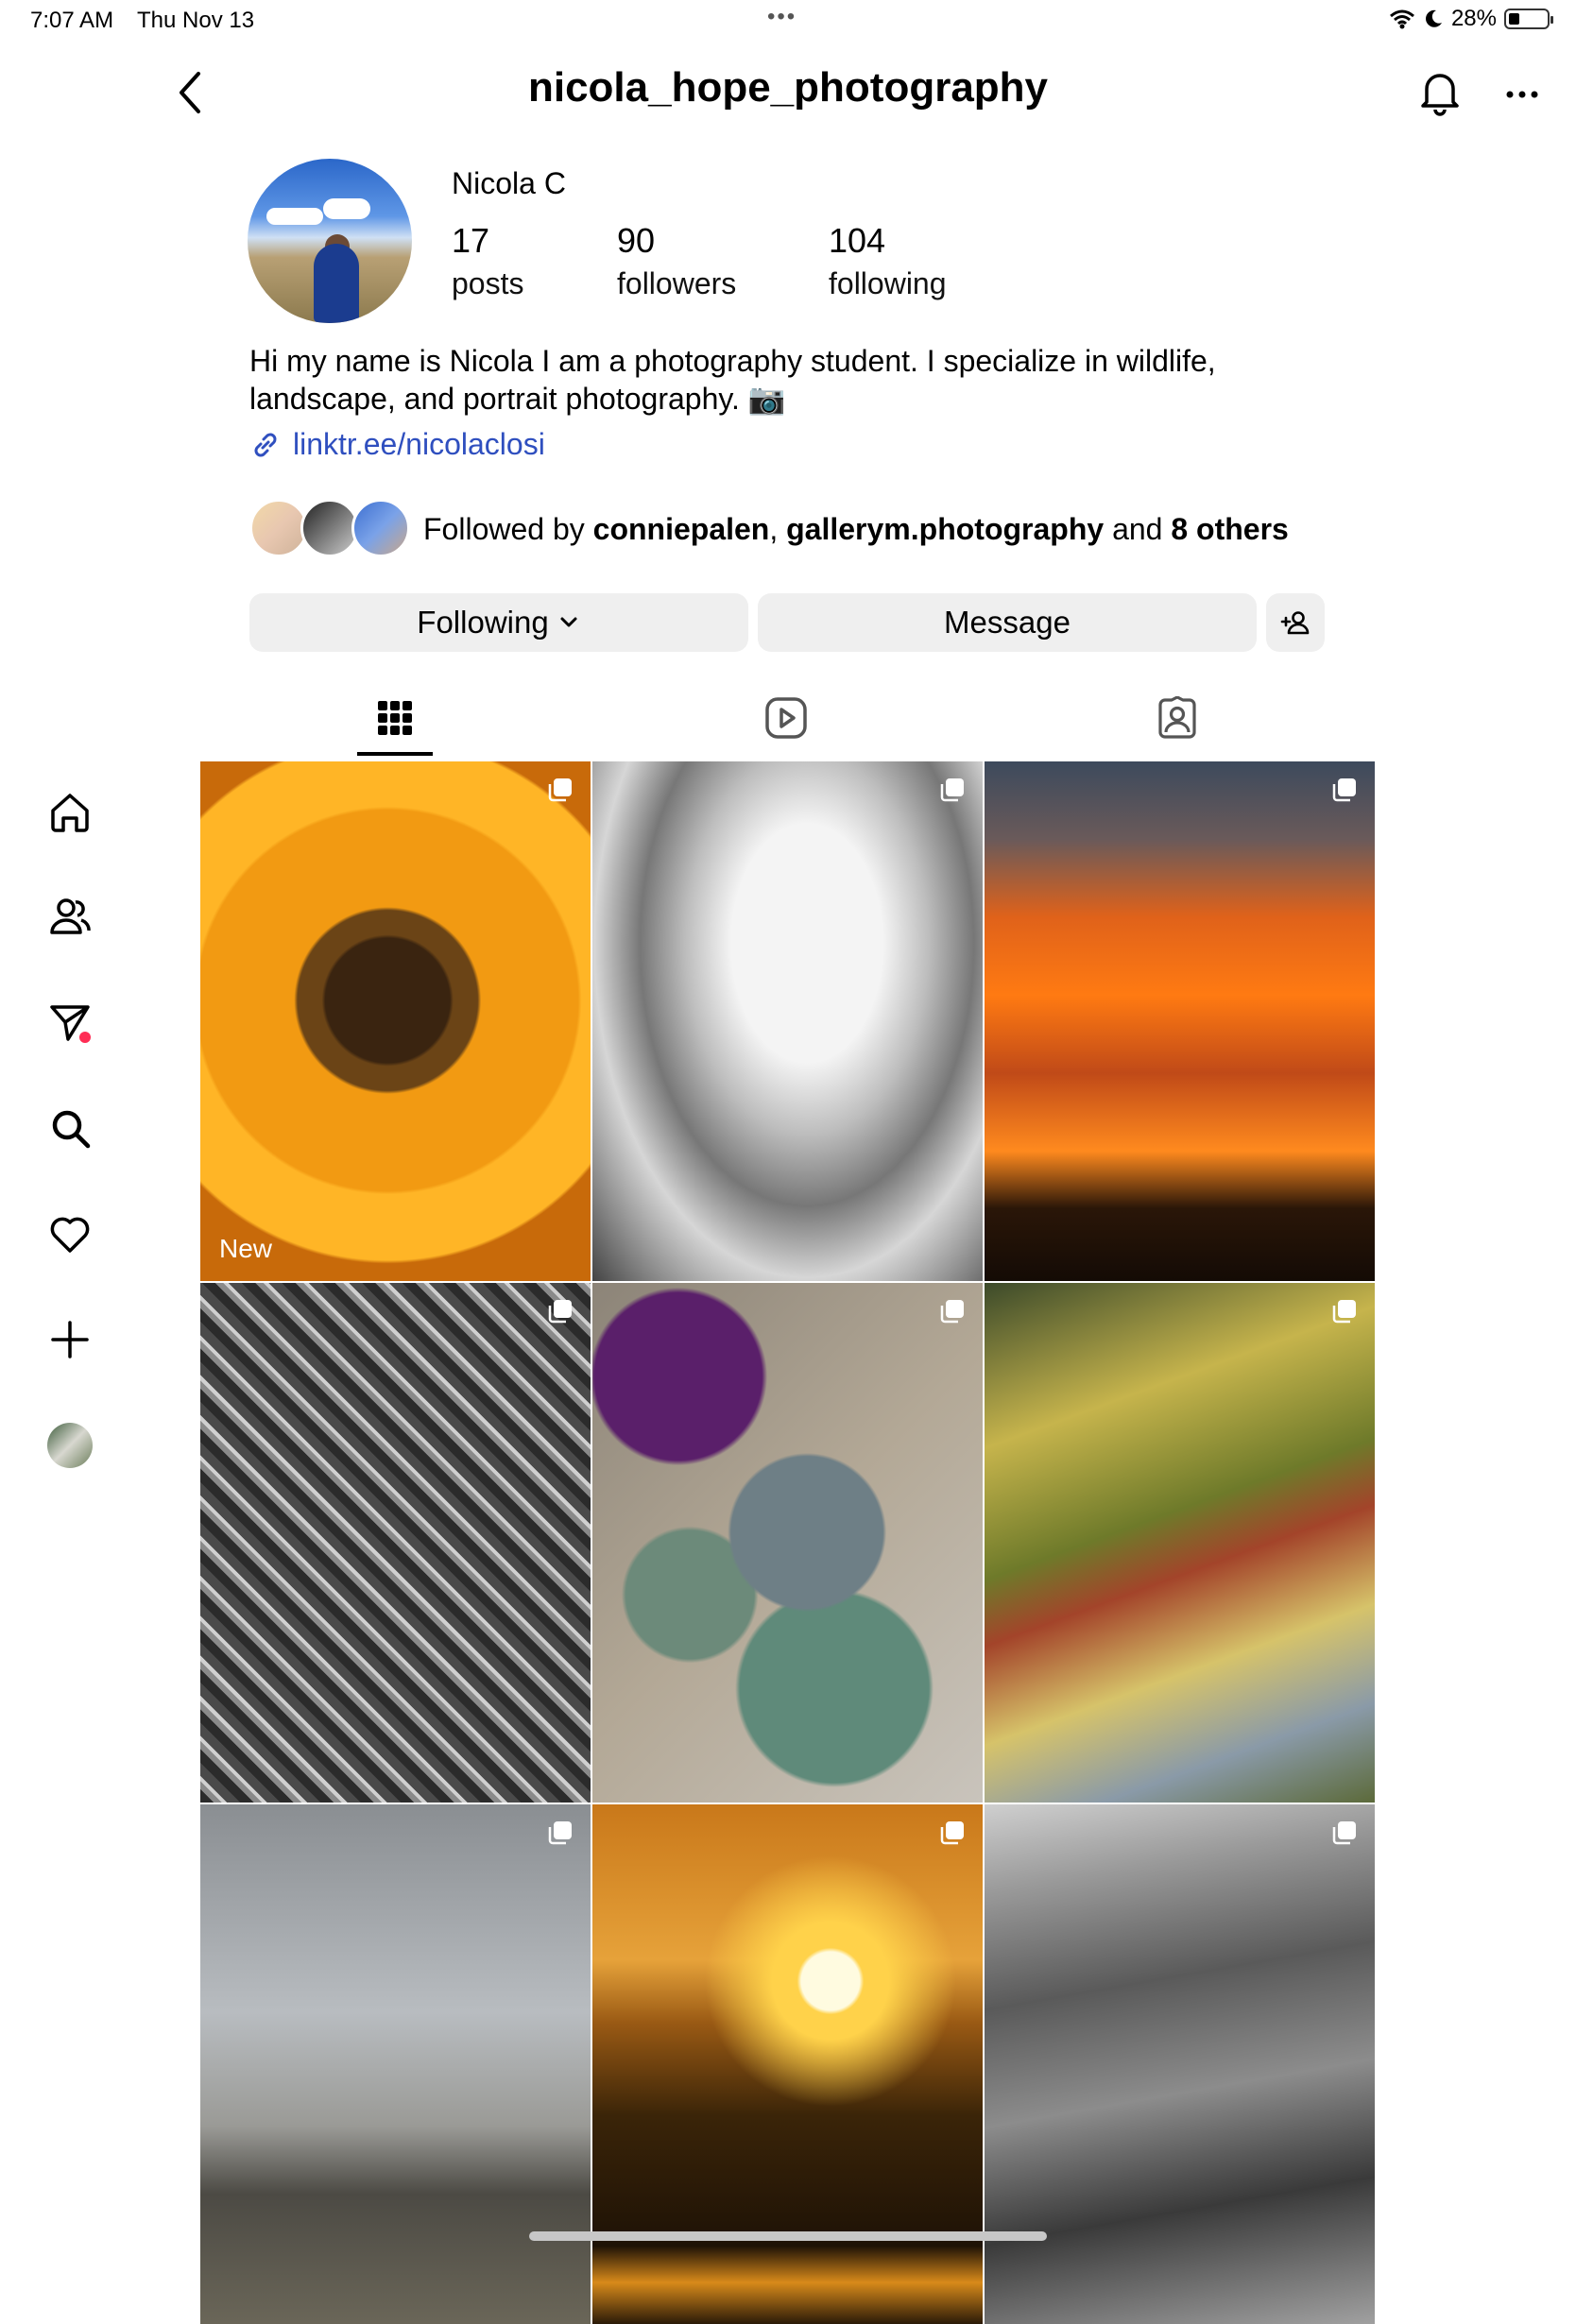 This screenshot has height=2324, width=1576. I want to click on nav-friends, so click(69, 916).